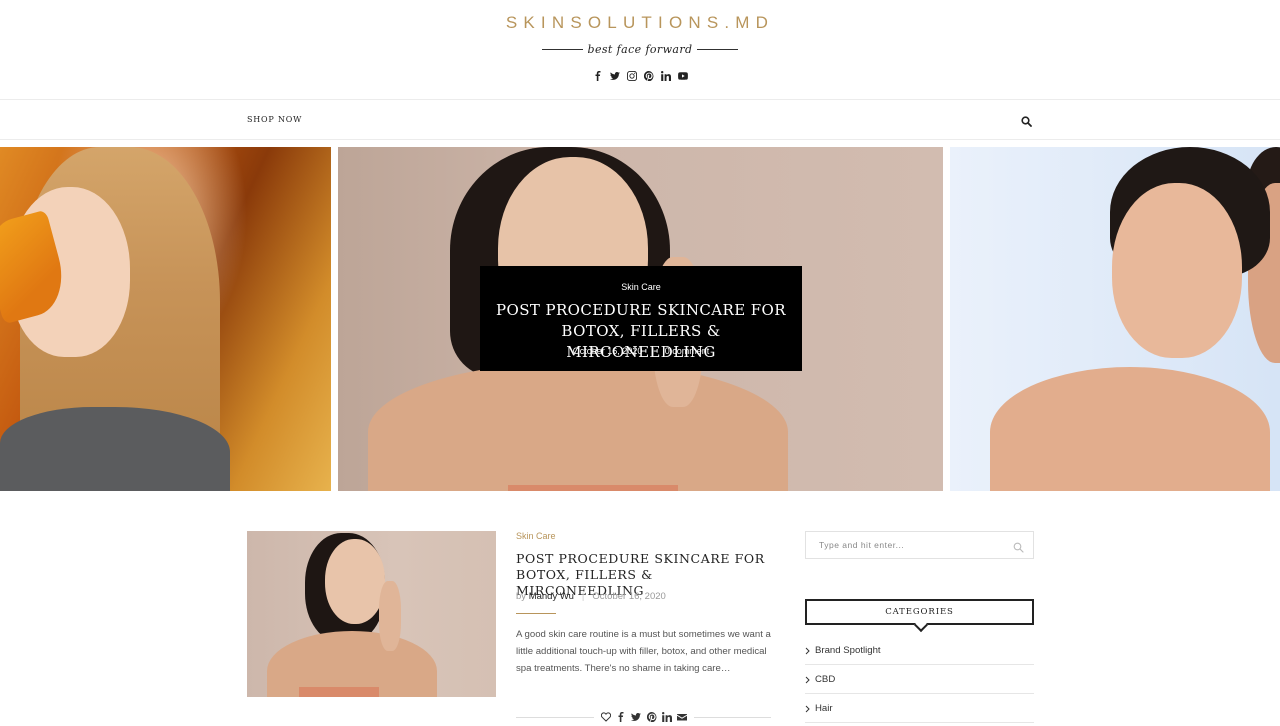 This screenshot has height=726, width=1280. Describe the element at coordinates (274, 119) in the screenshot. I see `nav-shop-now: SHOP NOW` at that location.